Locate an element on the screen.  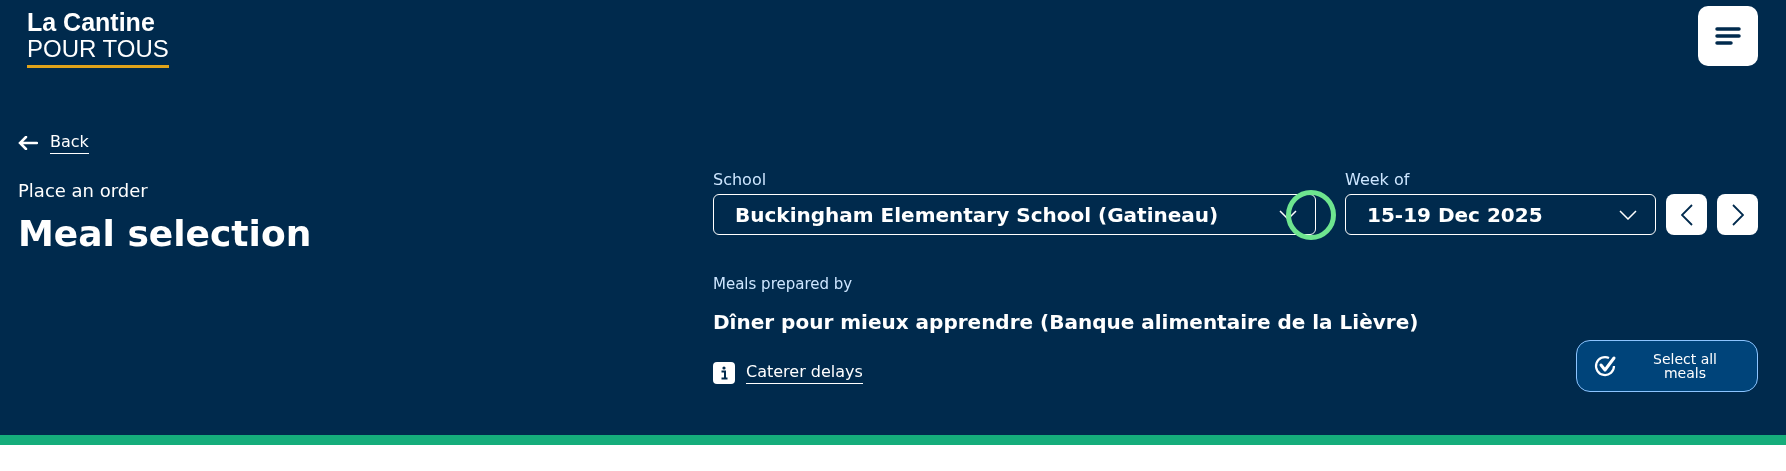
week-select: 15-19 Dec 2025 is located at coordinates (1500, 214).